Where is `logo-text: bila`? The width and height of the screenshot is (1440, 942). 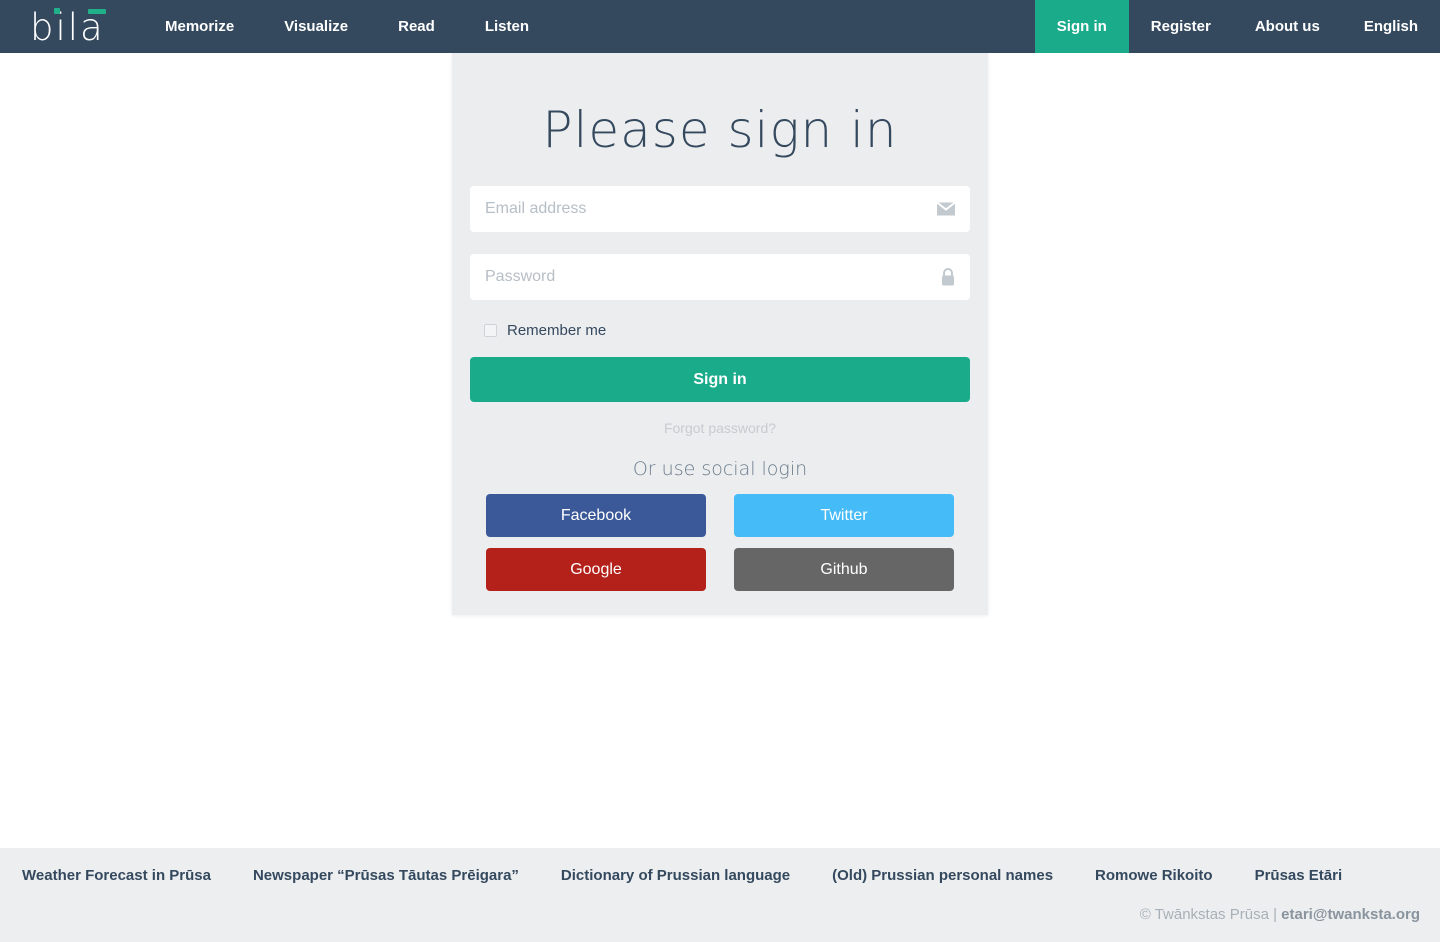 logo-text: bila is located at coordinates (68, 26).